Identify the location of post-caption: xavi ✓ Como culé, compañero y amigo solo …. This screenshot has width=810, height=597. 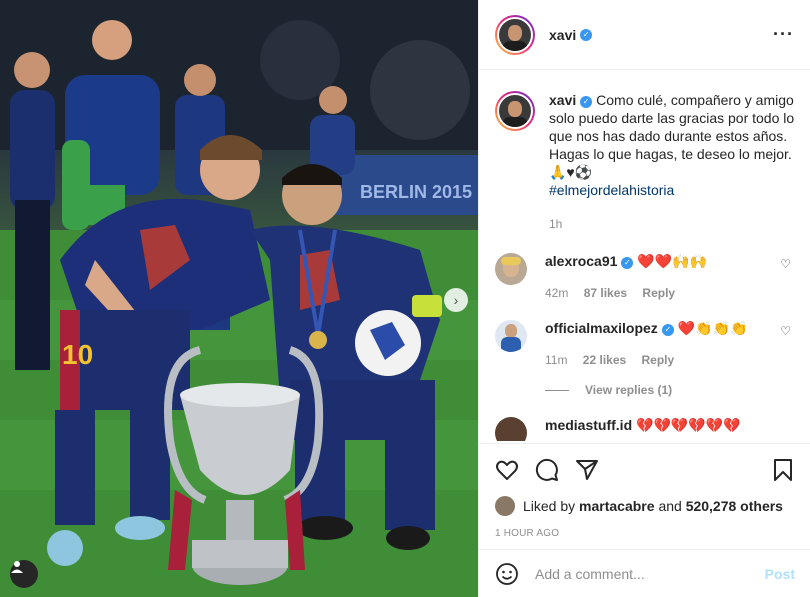
(645, 162).